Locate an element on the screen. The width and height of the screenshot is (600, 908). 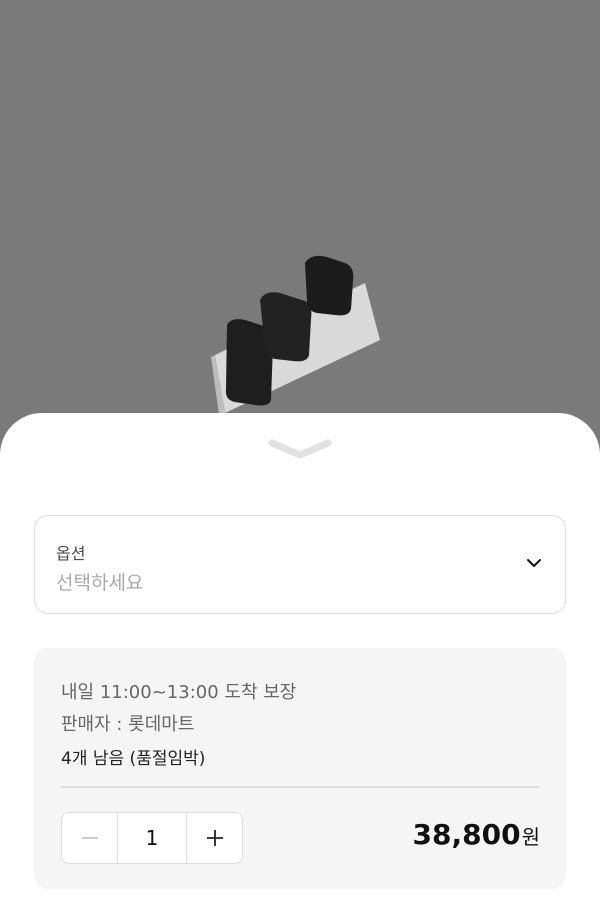
quantity-stepper: 1 is located at coordinates (152, 838).